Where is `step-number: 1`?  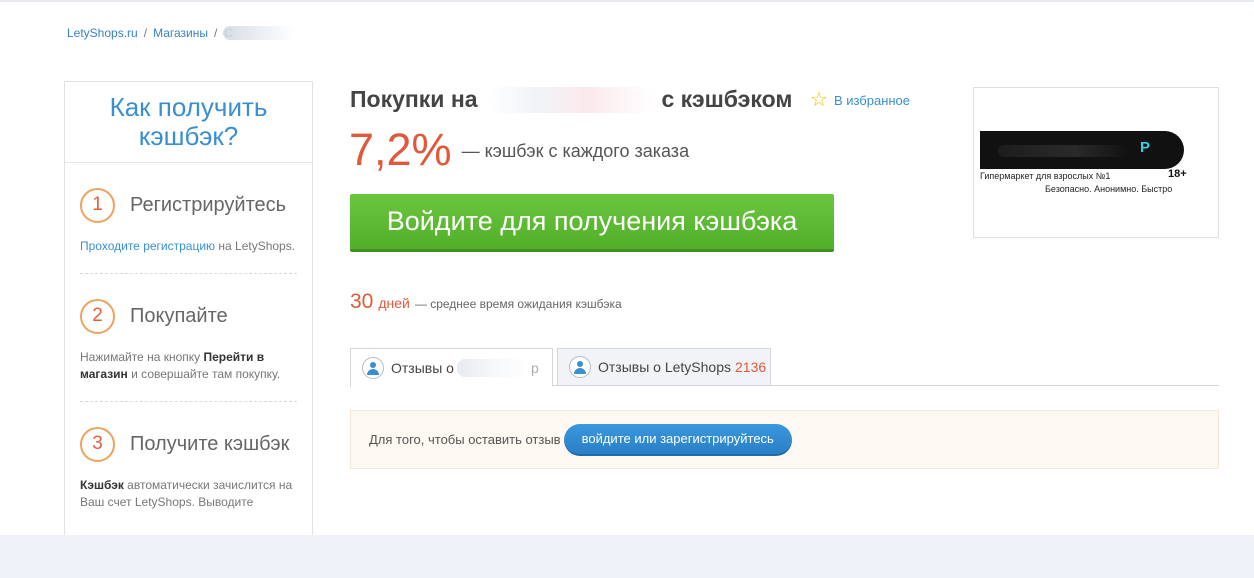
step-number: 1 is located at coordinates (97, 205).